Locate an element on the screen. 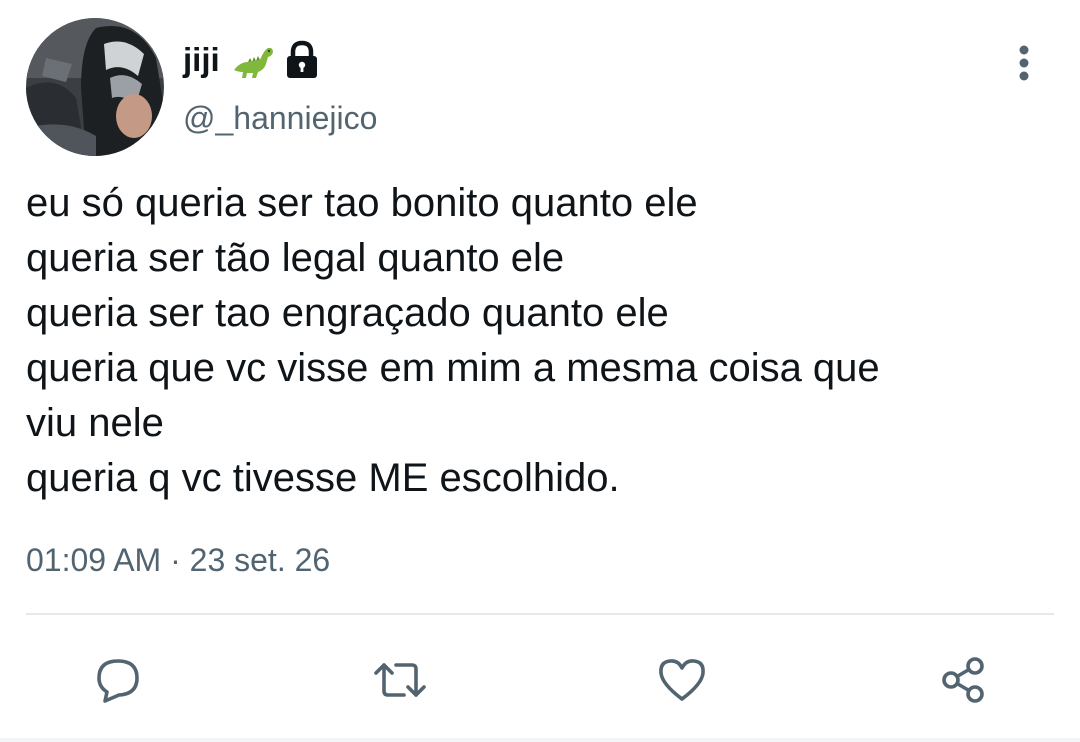 The height and width of the screenshot is (742, 1080). reply-button is located at coordinates (118, 680).